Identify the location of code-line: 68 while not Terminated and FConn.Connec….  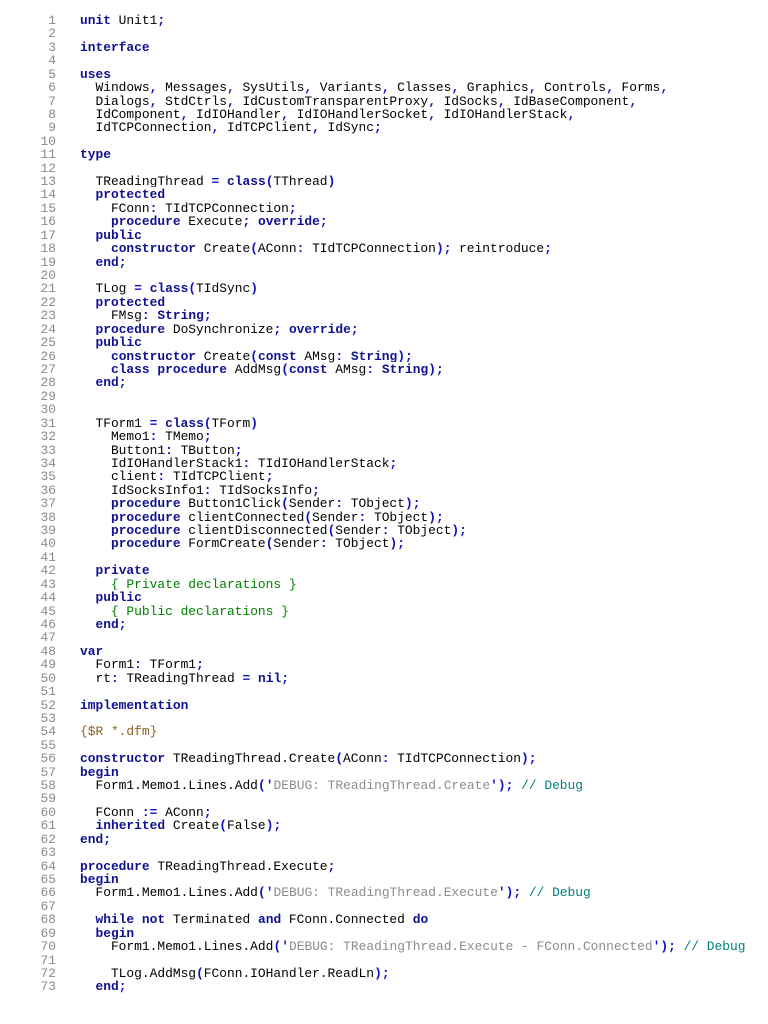
(384, 920).